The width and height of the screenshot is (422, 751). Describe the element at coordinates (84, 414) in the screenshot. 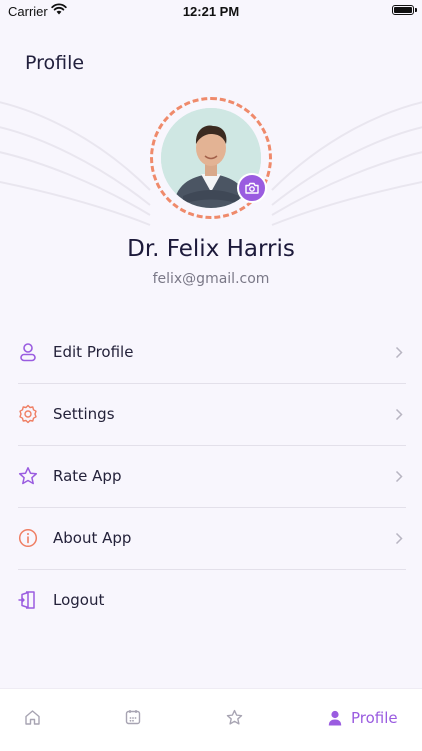

I see `menu-item-label: Settings` at that location.